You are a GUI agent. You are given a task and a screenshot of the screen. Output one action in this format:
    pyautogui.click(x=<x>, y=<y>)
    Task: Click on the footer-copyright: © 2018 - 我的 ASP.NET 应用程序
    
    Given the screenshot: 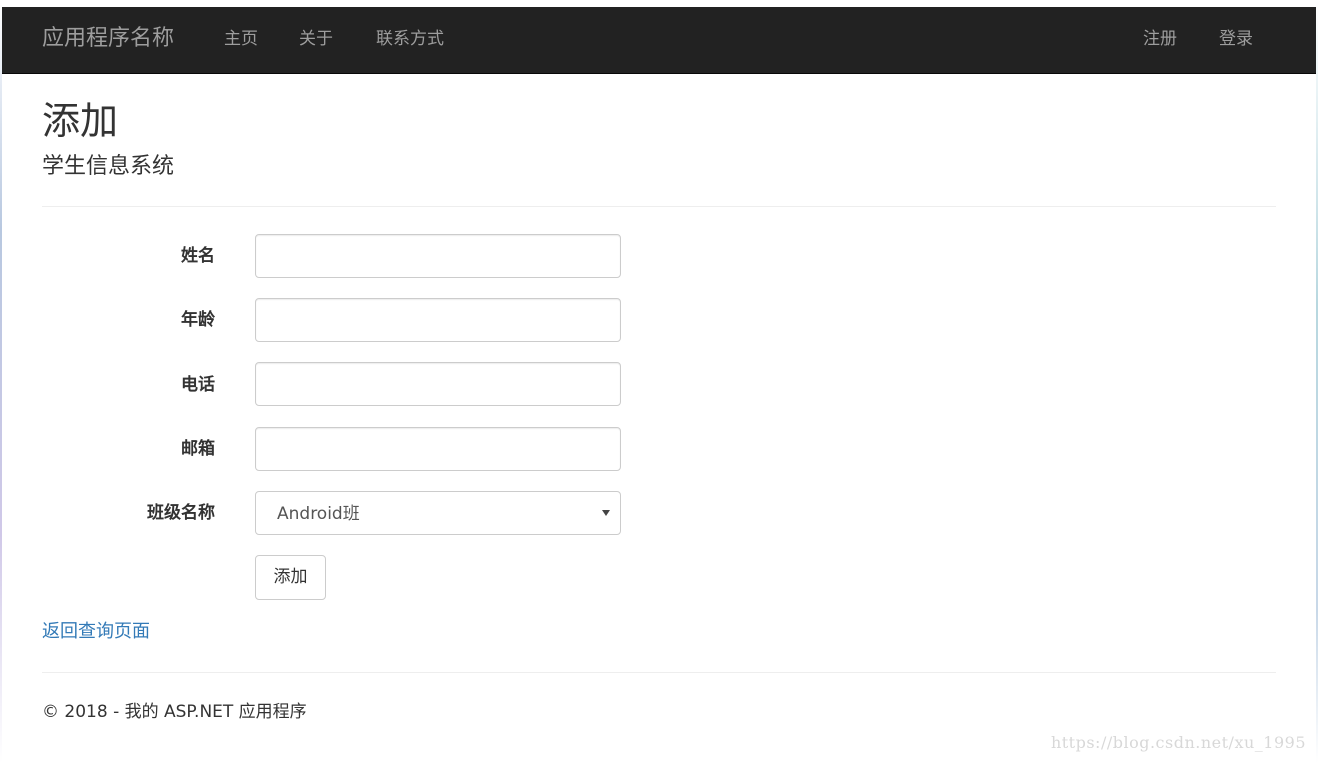 What is the action you would take?
    pyautogui.click(x=174, y=712)
    